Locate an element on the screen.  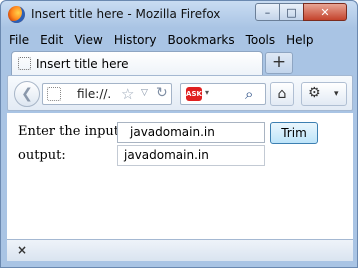
back-arrow-icon: ❮ is located at coordinates (27, 94).